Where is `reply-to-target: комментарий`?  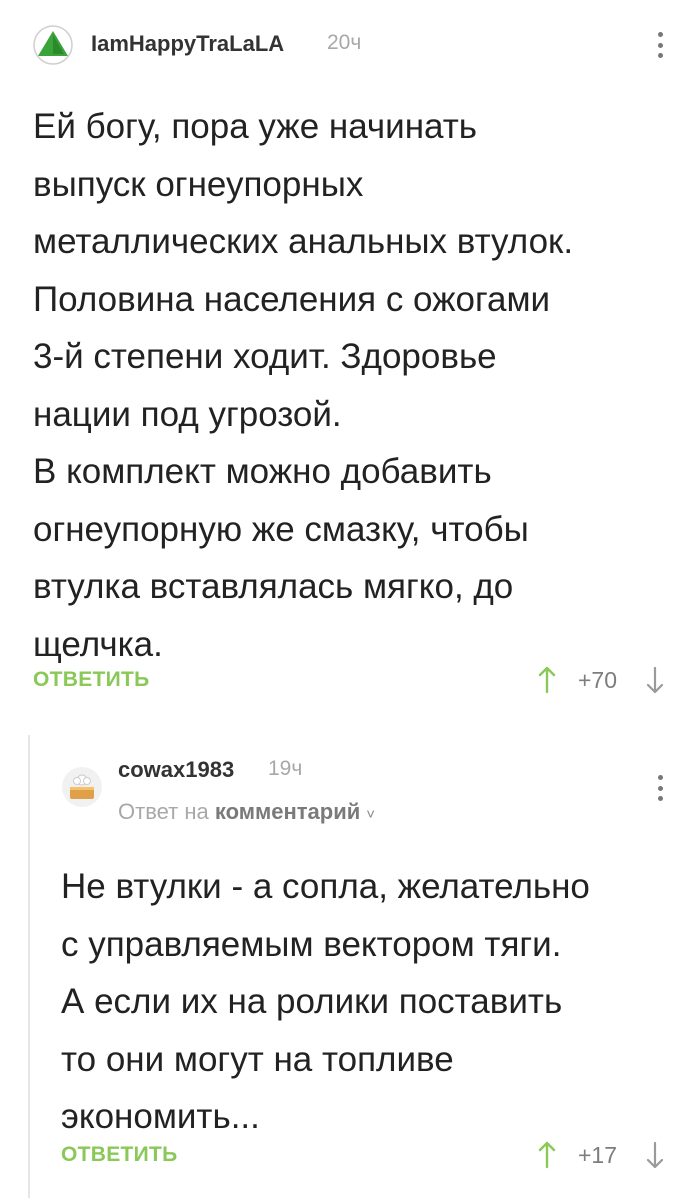 reply-to-target: комментарий is located at coordinates (287, 811).